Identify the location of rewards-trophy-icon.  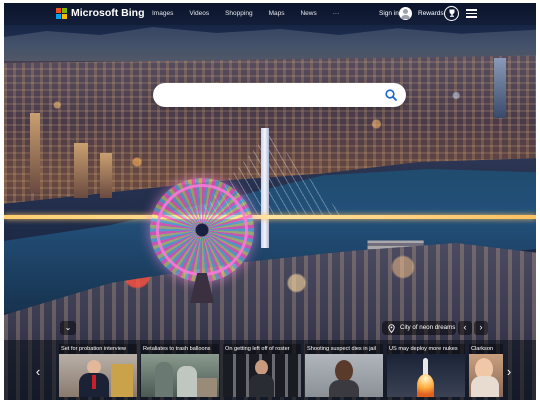
(451, 13).